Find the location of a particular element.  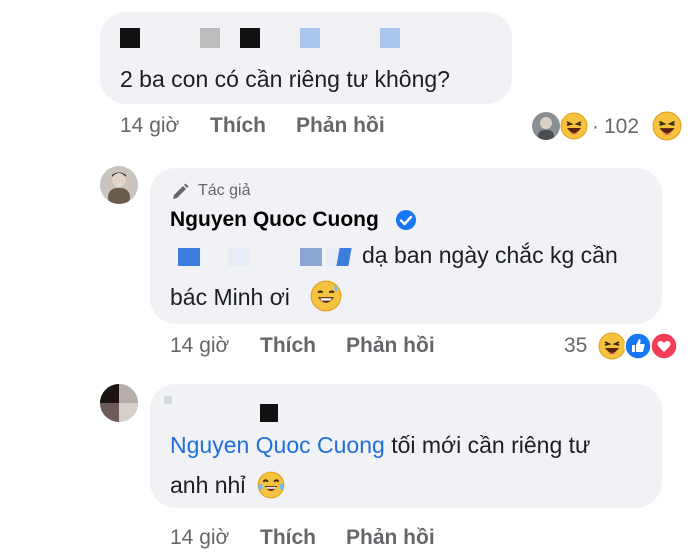

like-reaction-icon is located at coordinates (638, 346).